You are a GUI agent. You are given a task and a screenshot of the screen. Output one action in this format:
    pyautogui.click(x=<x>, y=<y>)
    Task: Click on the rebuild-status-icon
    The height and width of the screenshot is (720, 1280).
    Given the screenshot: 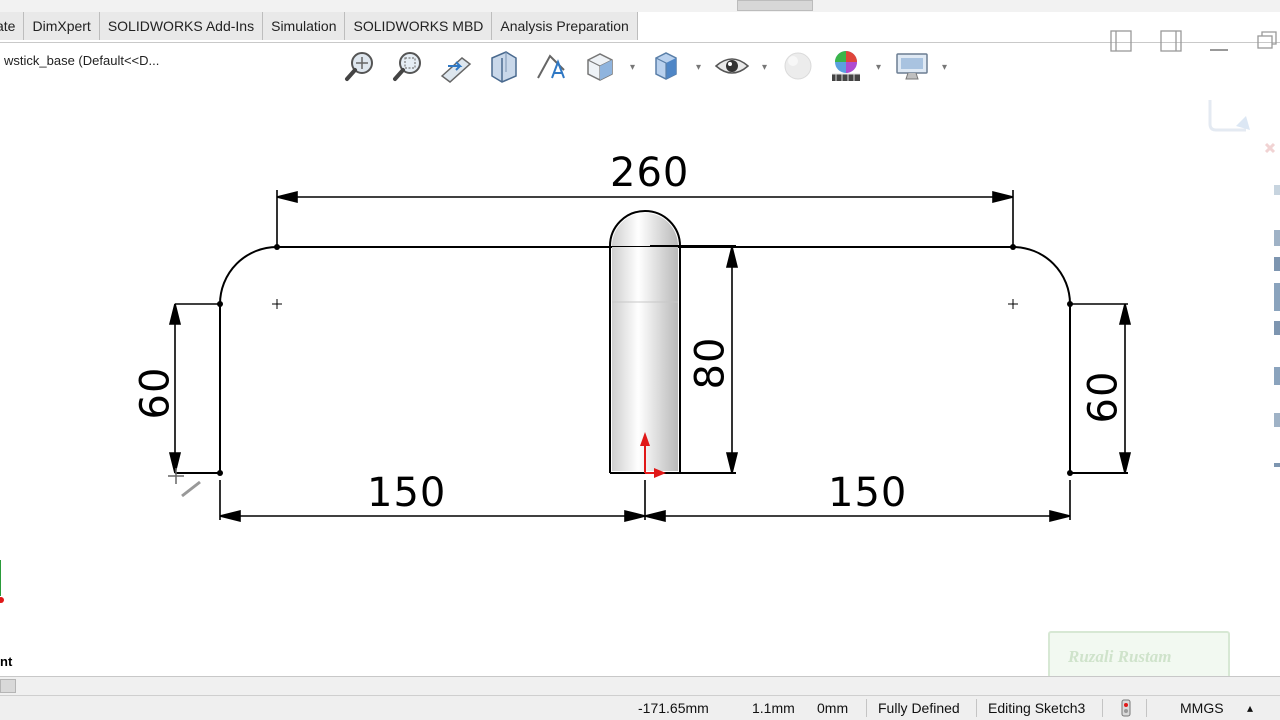 What is the action you would take?
    pyautogui.click(x=1126, y=708)
    